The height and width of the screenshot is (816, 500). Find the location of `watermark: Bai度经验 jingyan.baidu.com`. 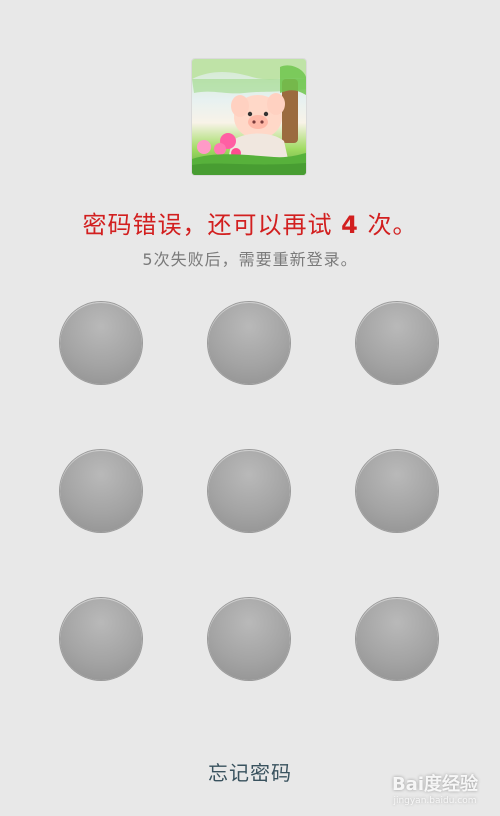

watermark: Bai度经验 jingyan.baidu.com is located at coordinates (435, 791).